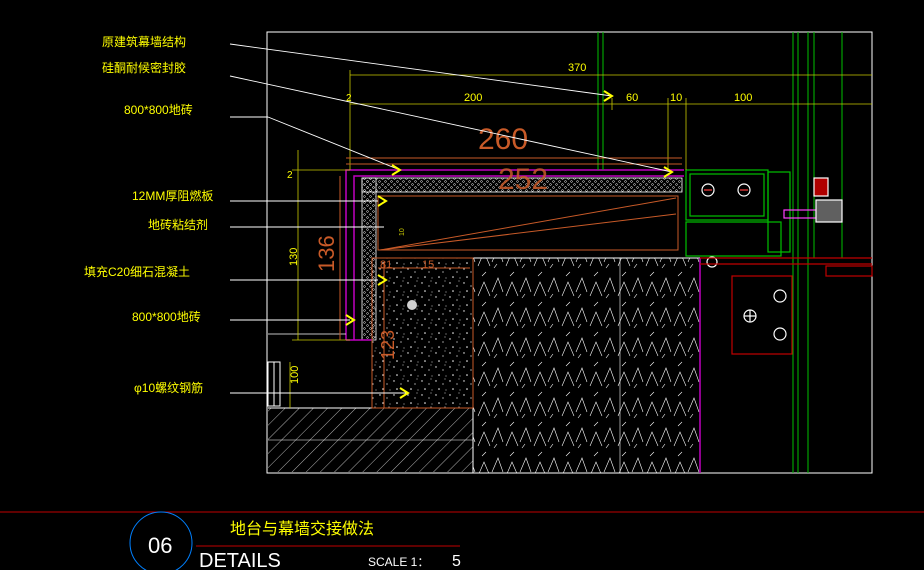 This screenshot has width=924, height=570. I want to click on label-concrete: 填充C20细石混凝土, so click(137, 271).